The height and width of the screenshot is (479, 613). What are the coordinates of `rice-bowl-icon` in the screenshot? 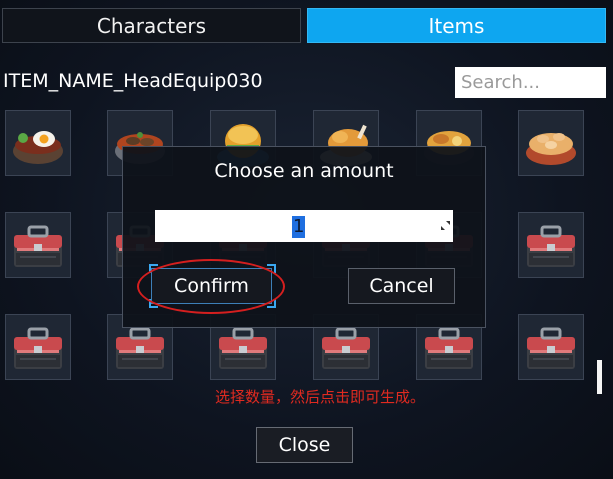 It's located at (38, 147).